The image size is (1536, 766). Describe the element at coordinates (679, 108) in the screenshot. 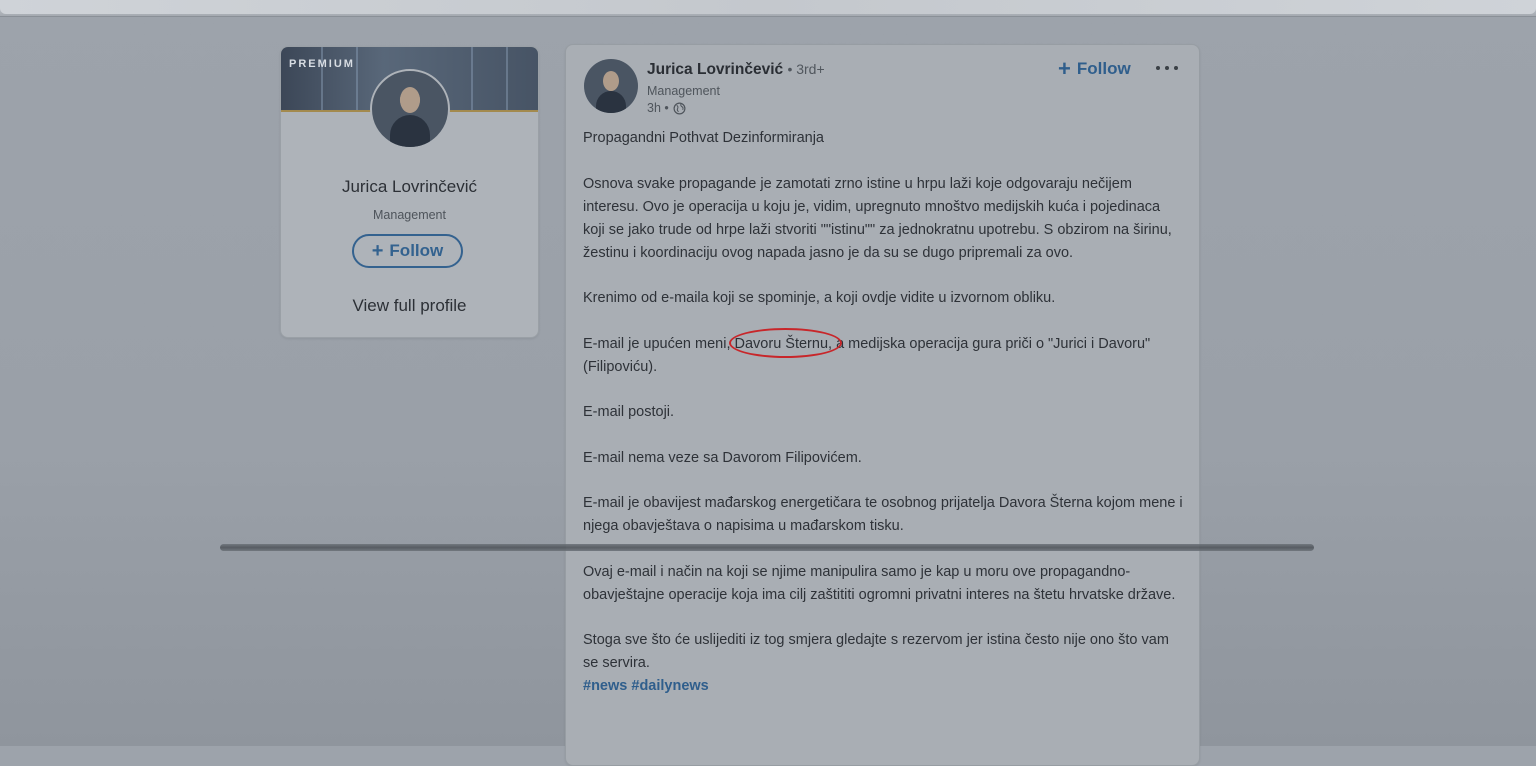

I see `globe-icon` at that location.